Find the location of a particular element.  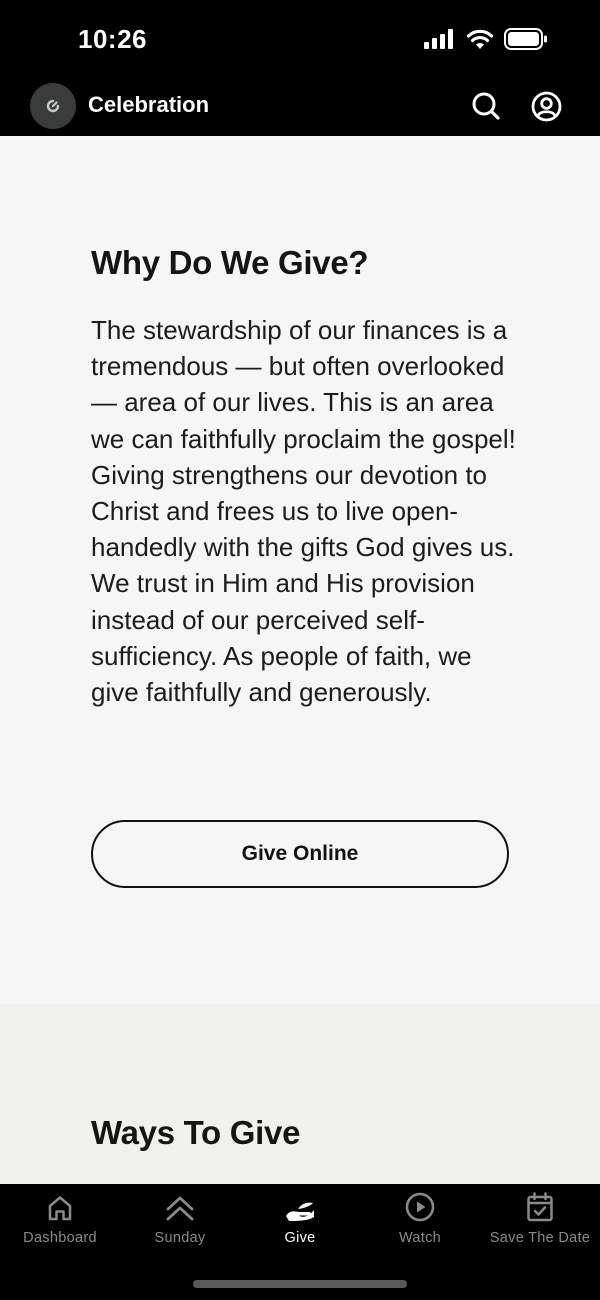

double-chevron-up-icon is located at coordinates (180, 1204).